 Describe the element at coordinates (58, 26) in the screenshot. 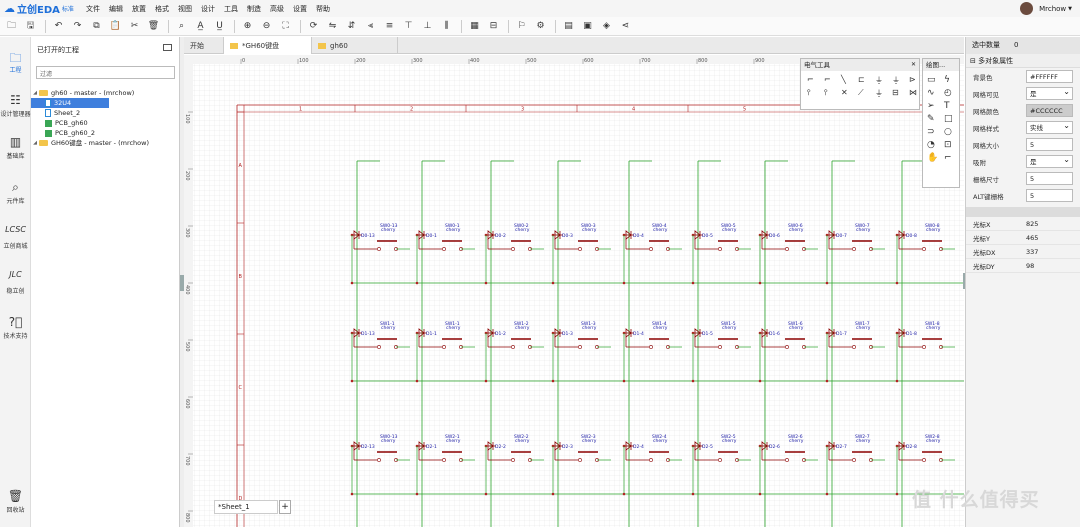

I see `undo-icon: ↶` at that location.